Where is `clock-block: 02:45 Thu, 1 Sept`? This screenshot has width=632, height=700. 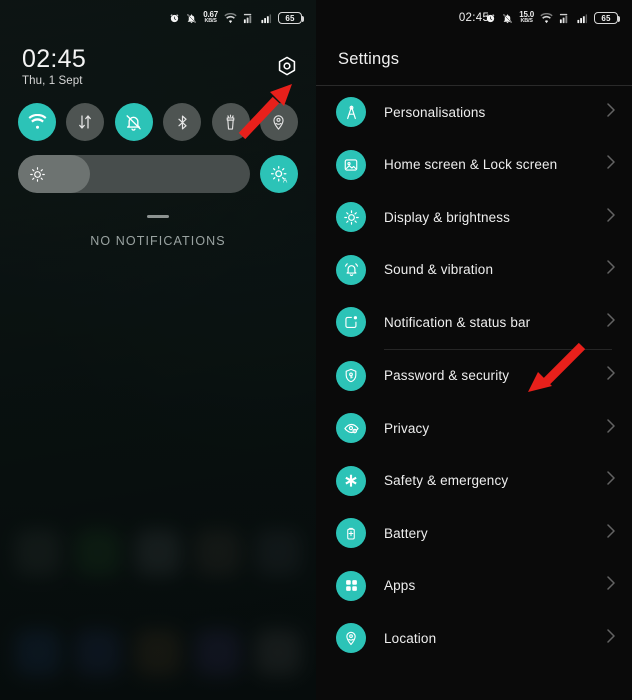
clock-block: 02:45 Thu, 1 Sept is located at coordinates (54, 66).